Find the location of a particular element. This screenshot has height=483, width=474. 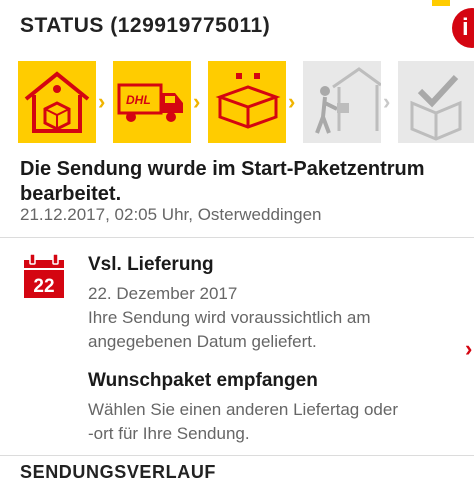

delivery-description-line1: Ihre Sendung wird voraussichtlich am is located at coordinates (229, 317).